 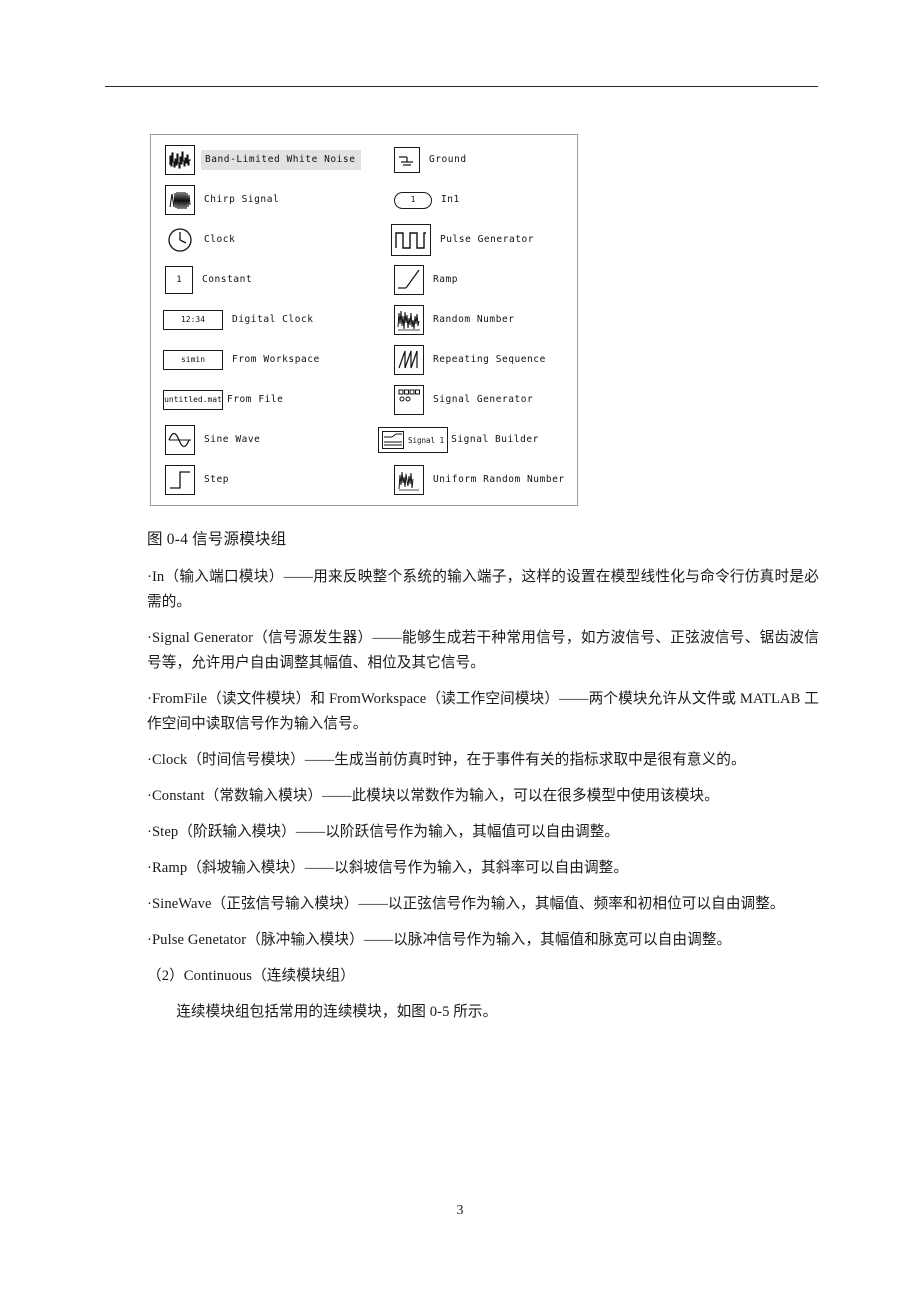 What do you see at coordinates (251, 976) in the screenshot?
I see `paragraph-continuous-heading: （2）Continuous（连续模块组）` at bounding box center [251, 976].